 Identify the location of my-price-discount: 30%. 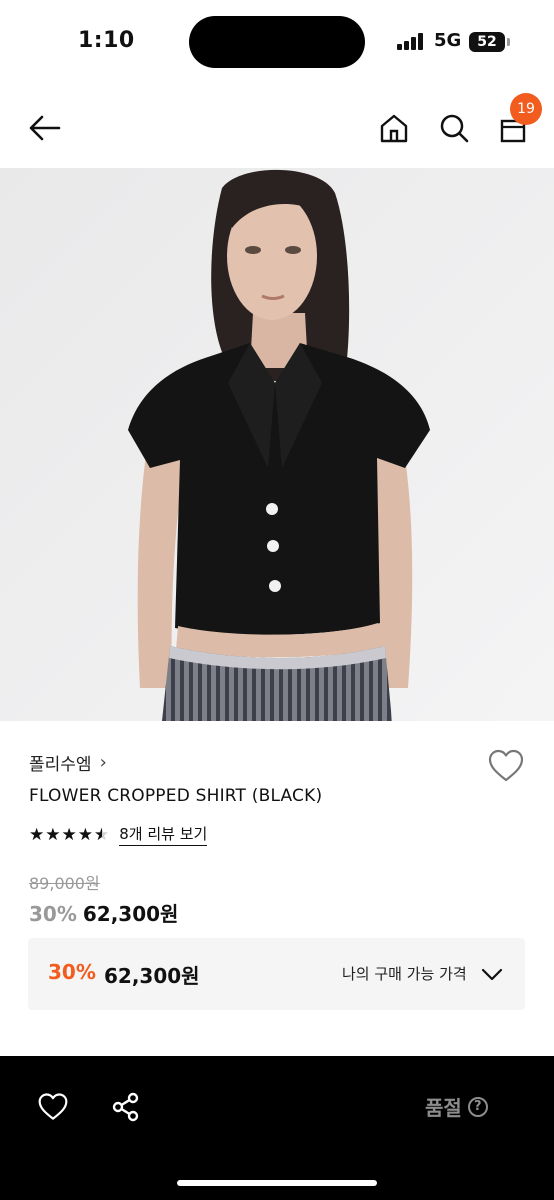
(72, 972).